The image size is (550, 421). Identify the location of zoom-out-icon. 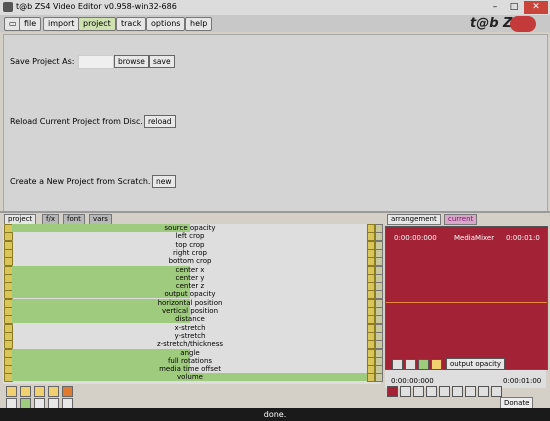
(457, 391).